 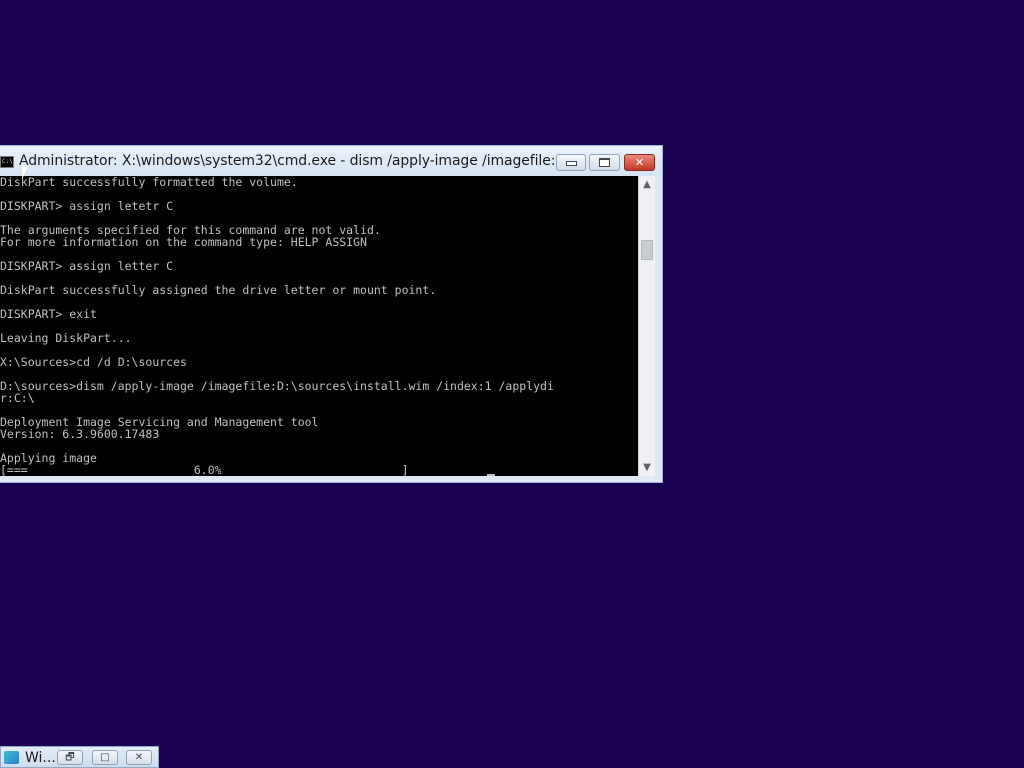 I want to click on vertical-scrollbar: ▲ ▼, so click(x=646, y=326).